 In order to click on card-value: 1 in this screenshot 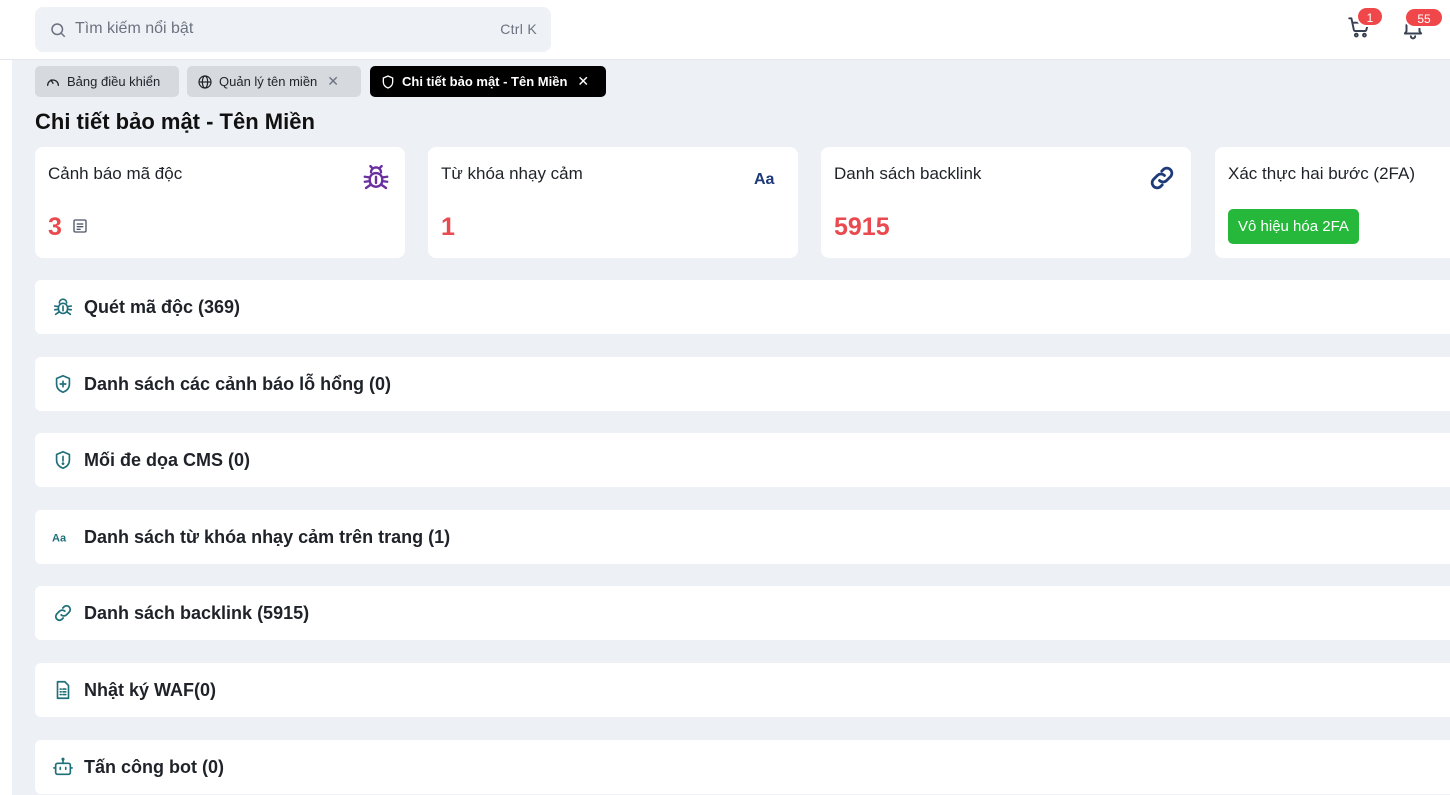, I will do `click(448, 227)`.